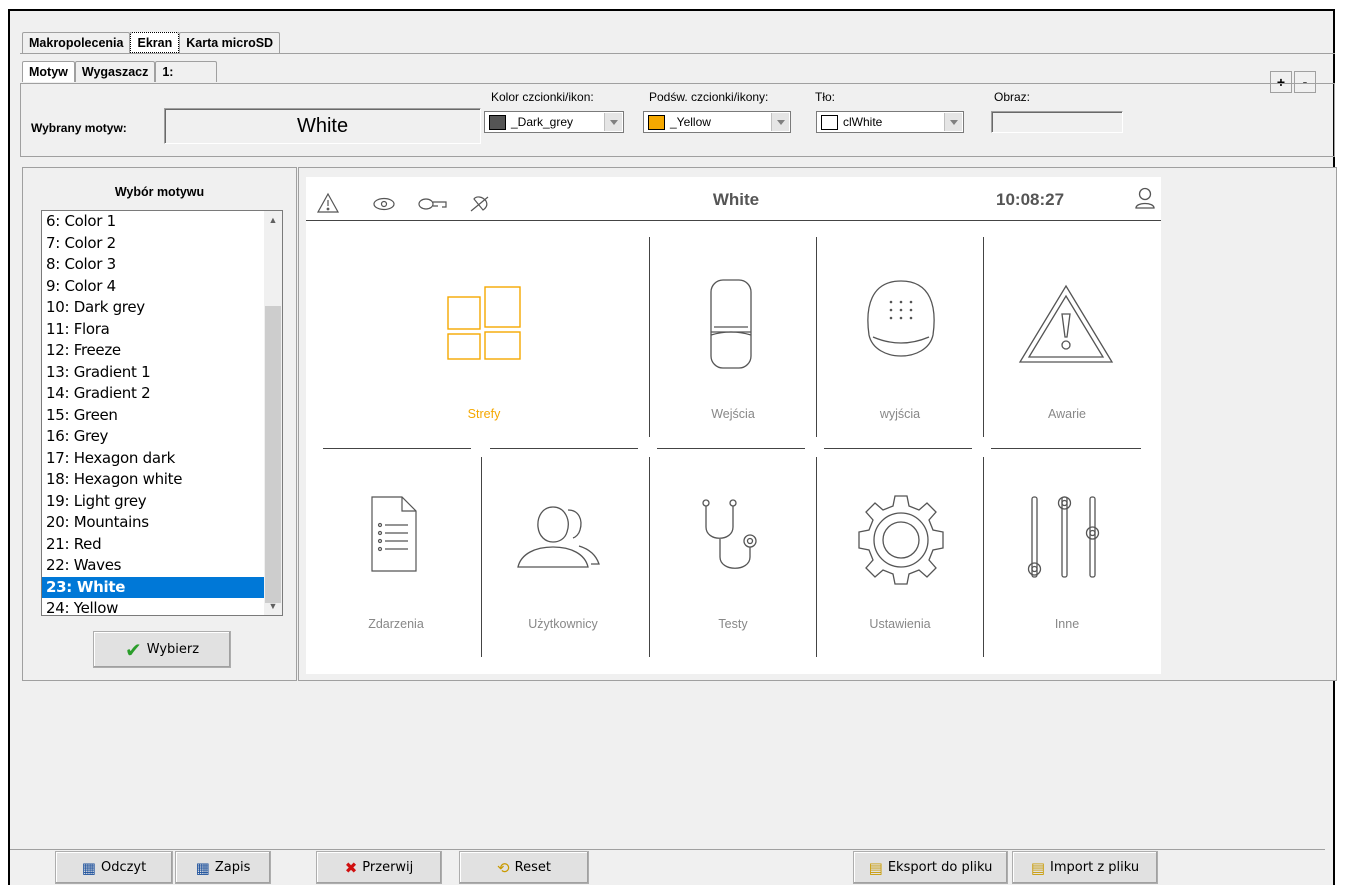 This screenshot has width=1349, height=891. I want to click on list-item: 7: Color 2, so click(153, 244).